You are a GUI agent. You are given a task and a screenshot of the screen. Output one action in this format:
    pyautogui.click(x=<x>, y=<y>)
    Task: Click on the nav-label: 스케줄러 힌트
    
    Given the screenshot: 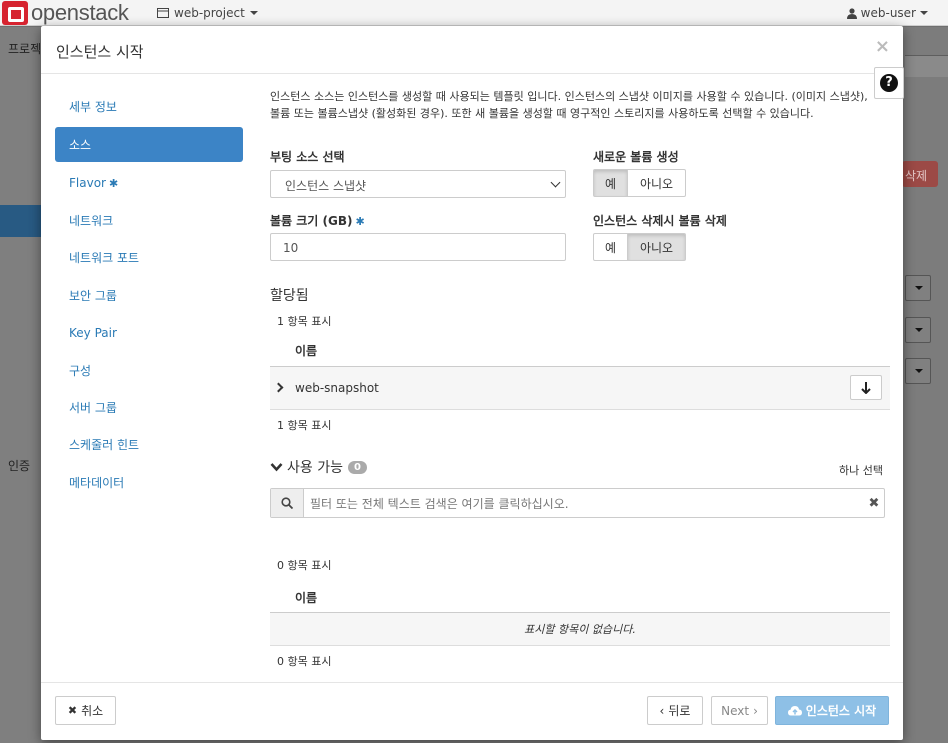 What is the action you would take?
    pyautogui.click(x=104, y=445)
    